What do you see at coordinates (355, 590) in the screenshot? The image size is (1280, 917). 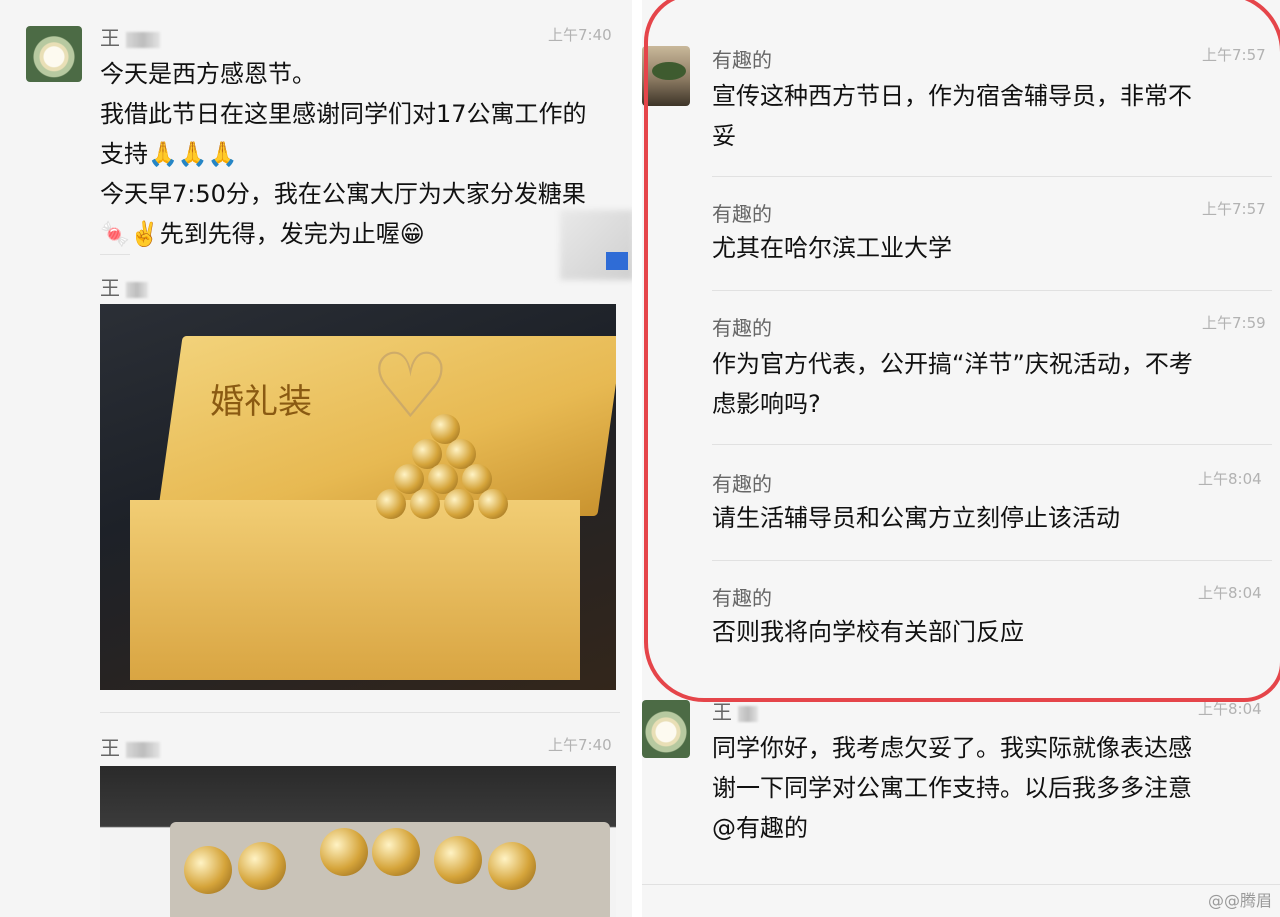 I see `box-front` at bounding box center [355, 590].